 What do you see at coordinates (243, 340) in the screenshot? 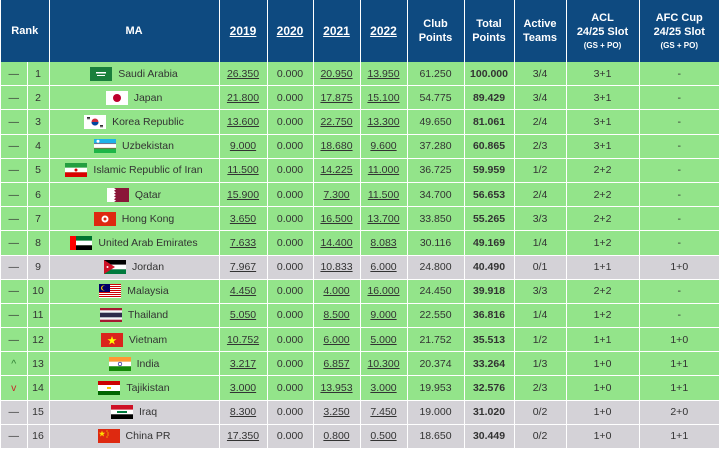
I see `points-2019-link: 10.752` at bounding box center [243, 340].